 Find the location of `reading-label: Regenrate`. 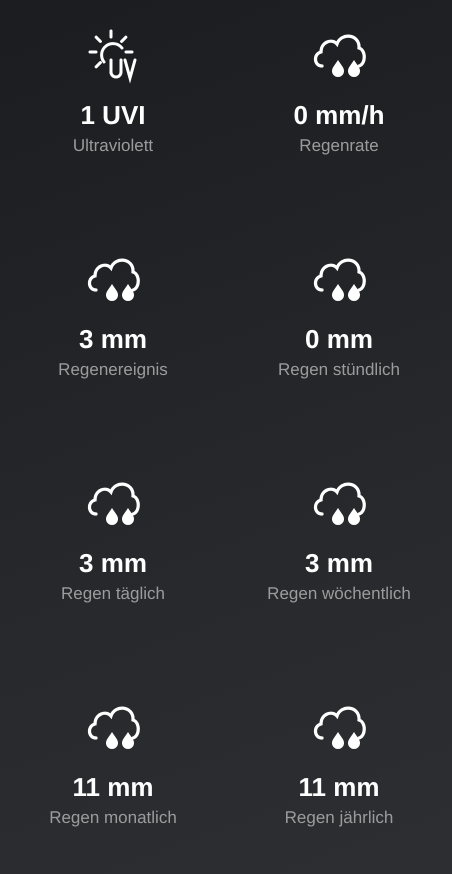

reading-label: Regenrate is located at coordinates (339, 146).